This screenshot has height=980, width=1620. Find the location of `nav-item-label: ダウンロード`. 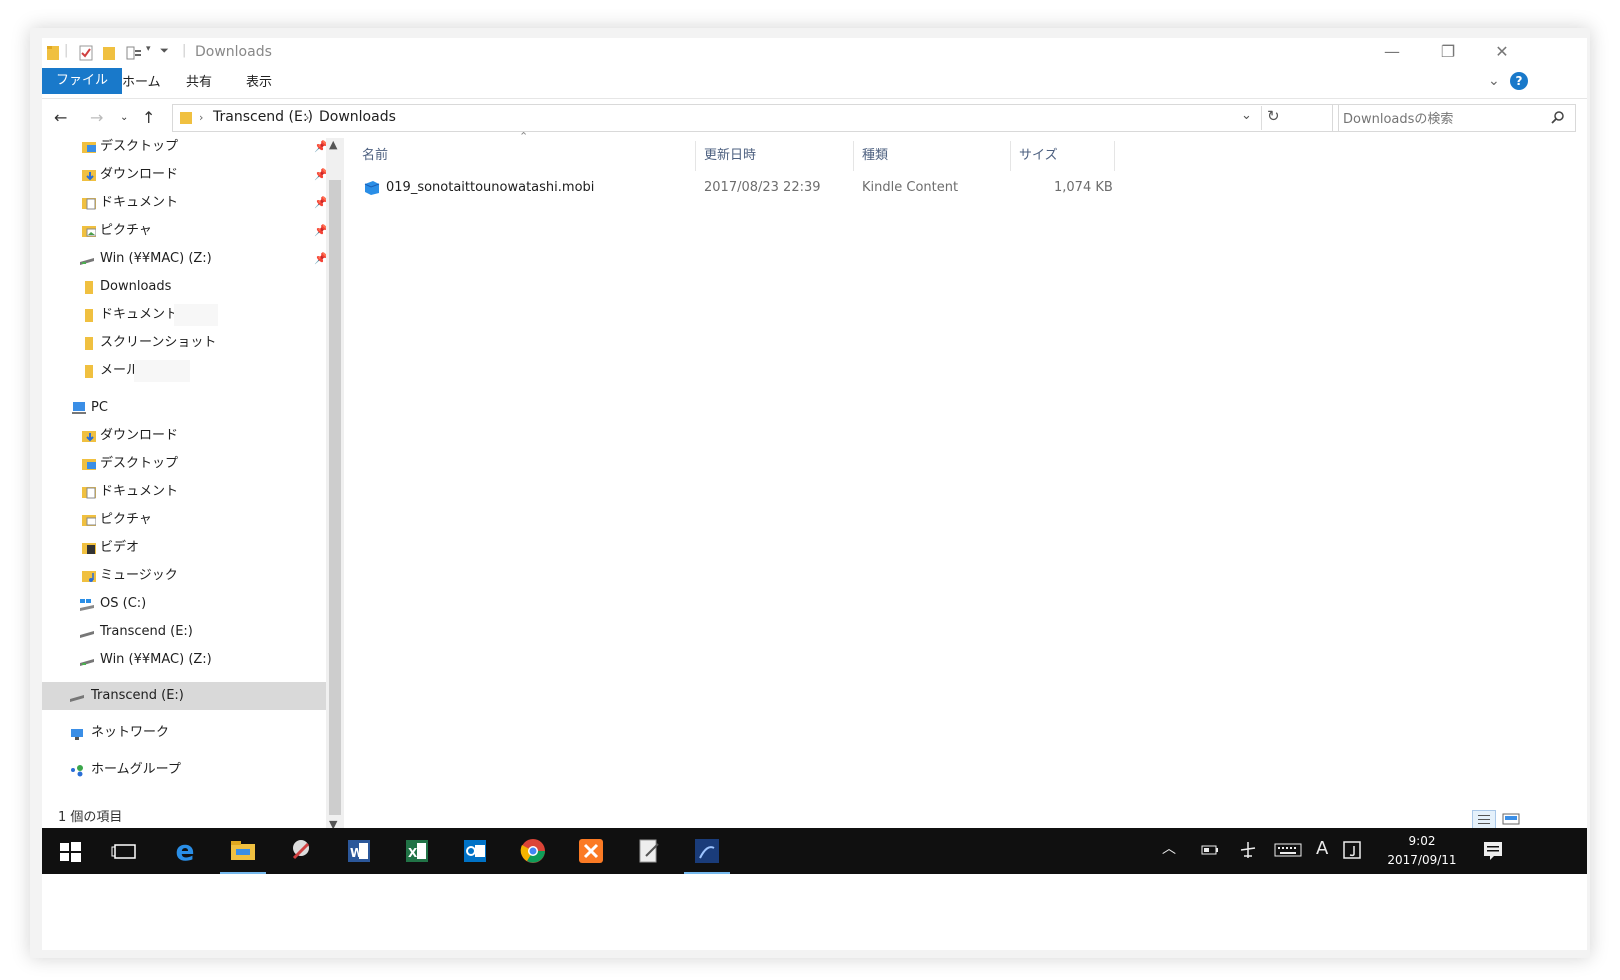

nav-item-label: ダウンロード is located at coordinates (139, 174).